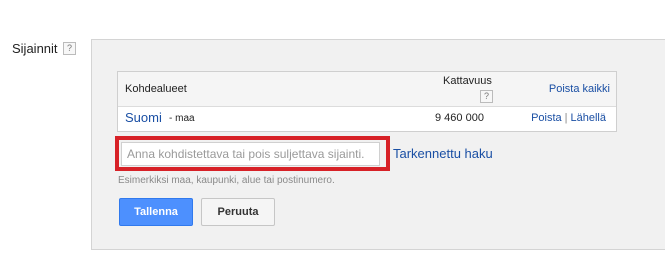 The image size is (665, 253). I want to click on help-icon: ?, so click(69, 48).